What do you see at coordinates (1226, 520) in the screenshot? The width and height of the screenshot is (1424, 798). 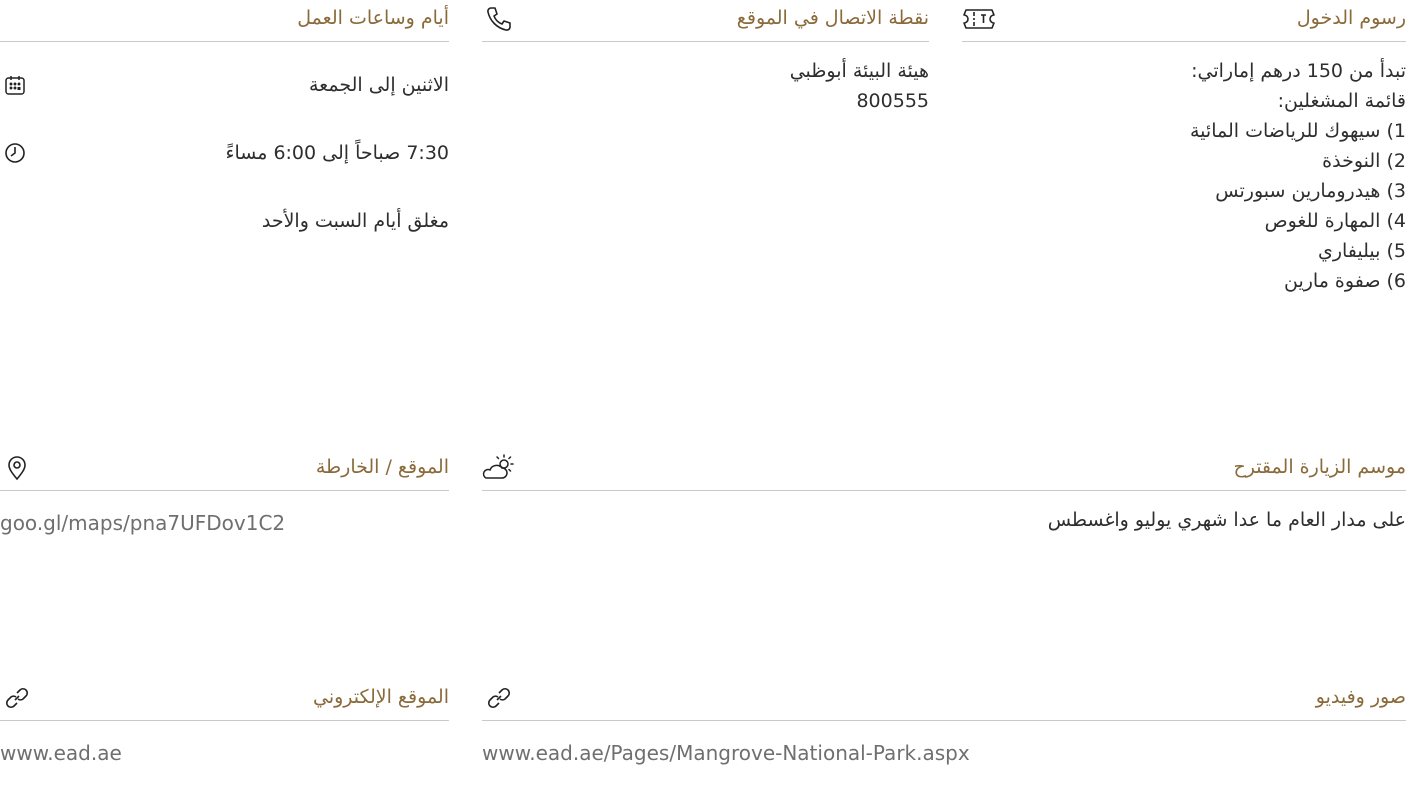 I see `visit-season-text: على مدار العام ما عدا شهري يوليو واغسطس` at bounding box center [1226, 520].